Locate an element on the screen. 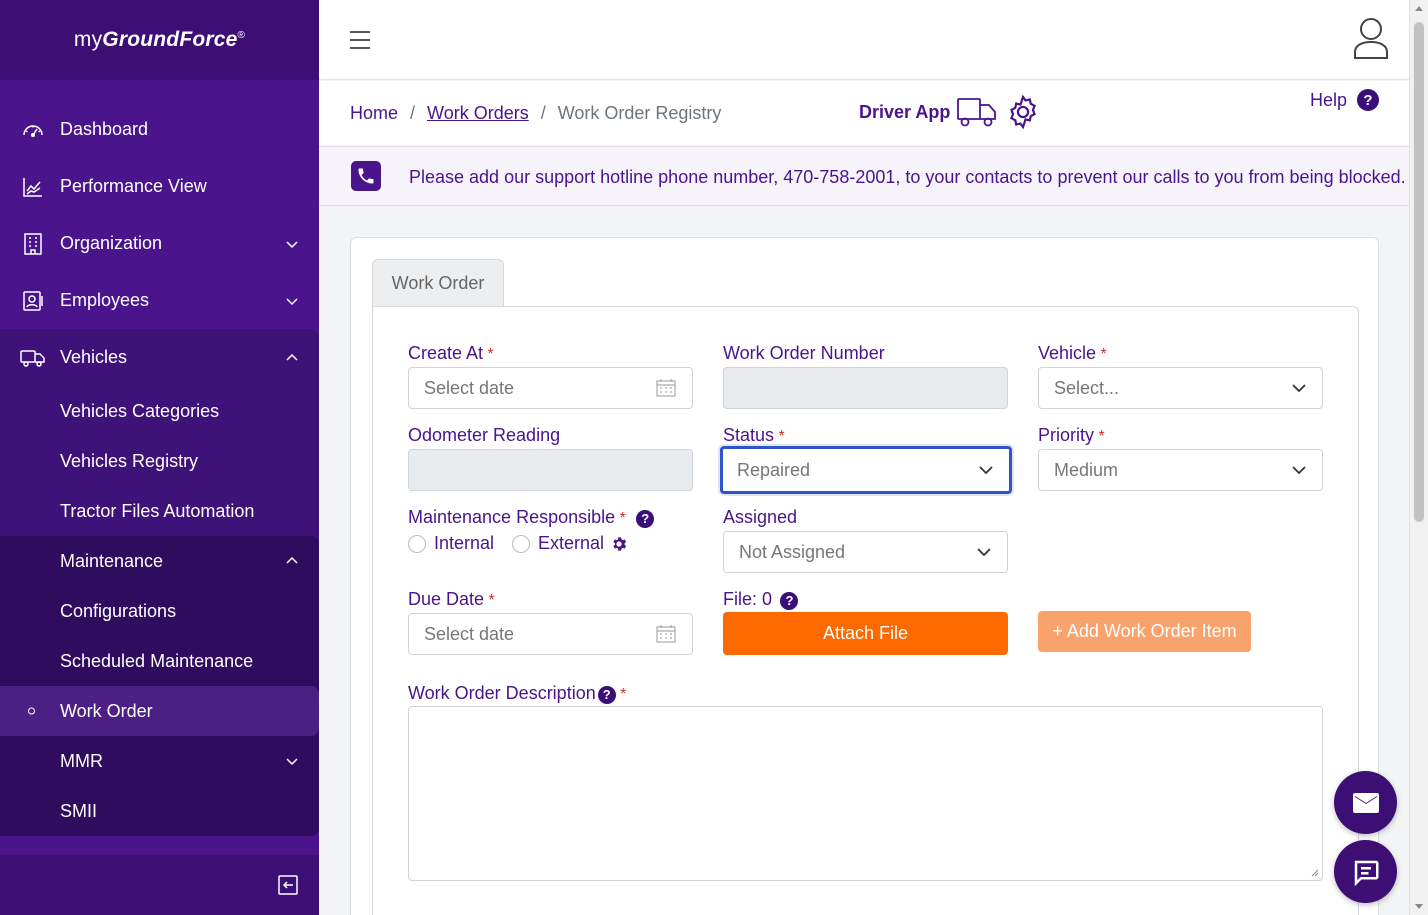  breadcrumb-current: Work Order Registry is located at coordinates (639, 113).